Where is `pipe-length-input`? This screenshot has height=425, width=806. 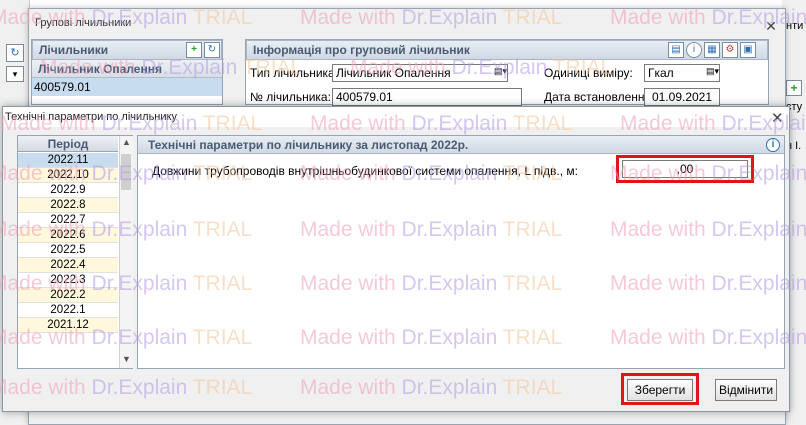
pipe-length-input is located at coordinates (685, 169).